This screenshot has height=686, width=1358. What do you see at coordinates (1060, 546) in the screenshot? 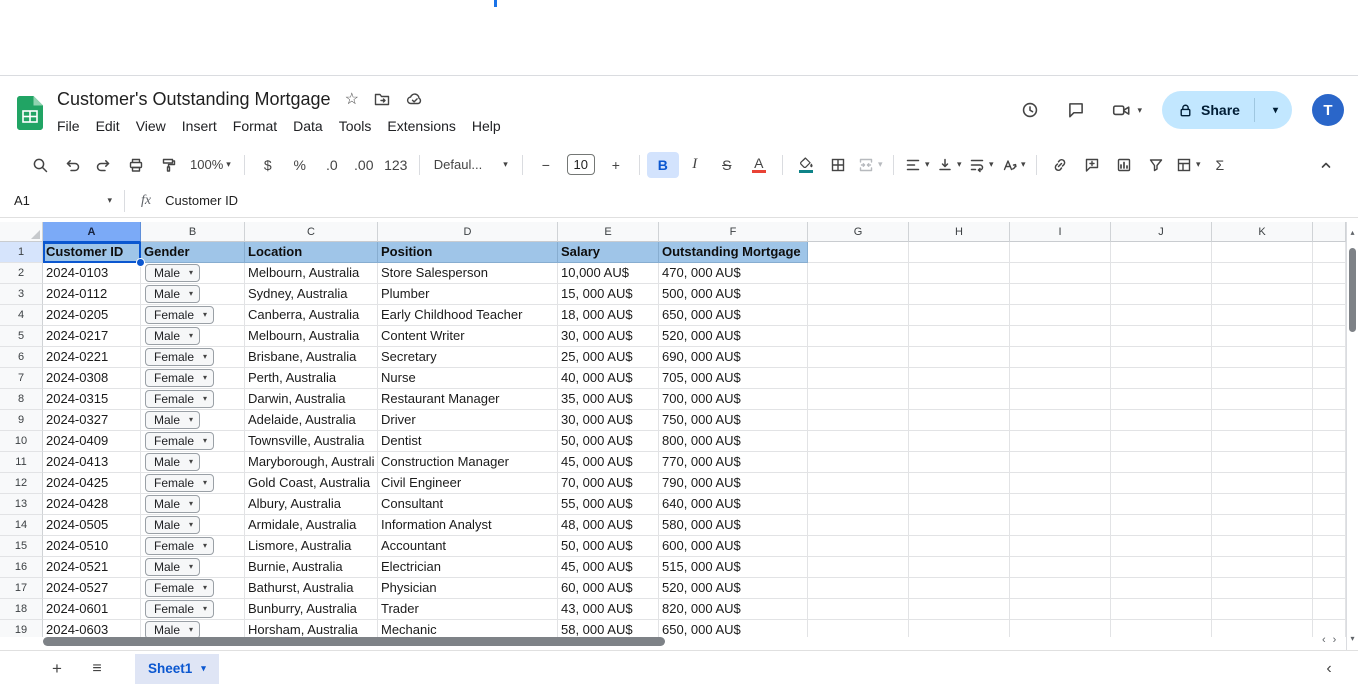
I see `cell-I15` at bounding box center [1060, 546].